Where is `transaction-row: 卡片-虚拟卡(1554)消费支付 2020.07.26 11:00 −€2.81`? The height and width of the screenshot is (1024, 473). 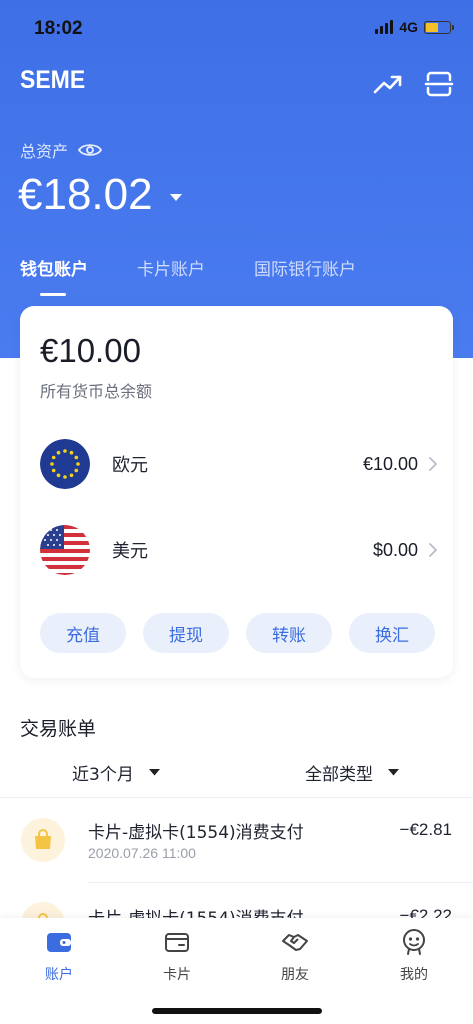
transaction-row: 卡片-虚拟卡(1554)消费支付 2020.07.26 11:00 −€2.81 is located at coordinates (236, 843).